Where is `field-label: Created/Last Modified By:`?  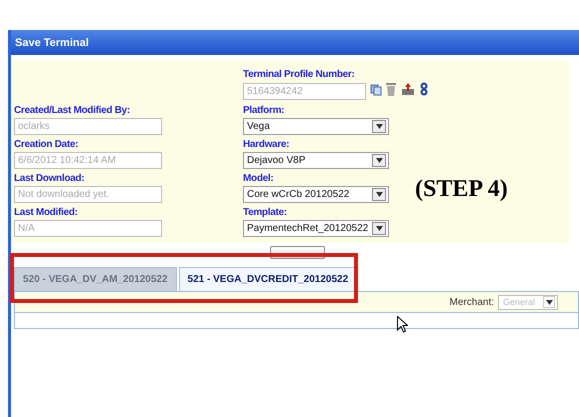 field-label: Created/Last Modified By: is located at coordinates (72, 110).